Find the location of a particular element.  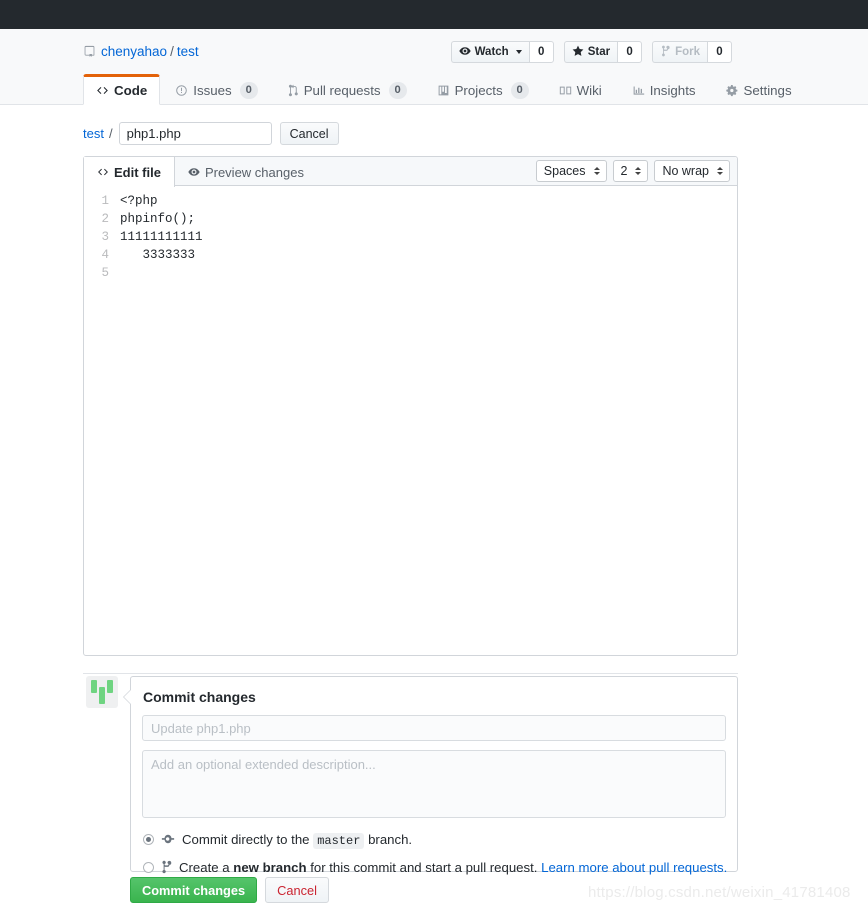

commit-actions: Commit changes Cancel is located at coordinates (229, 890).